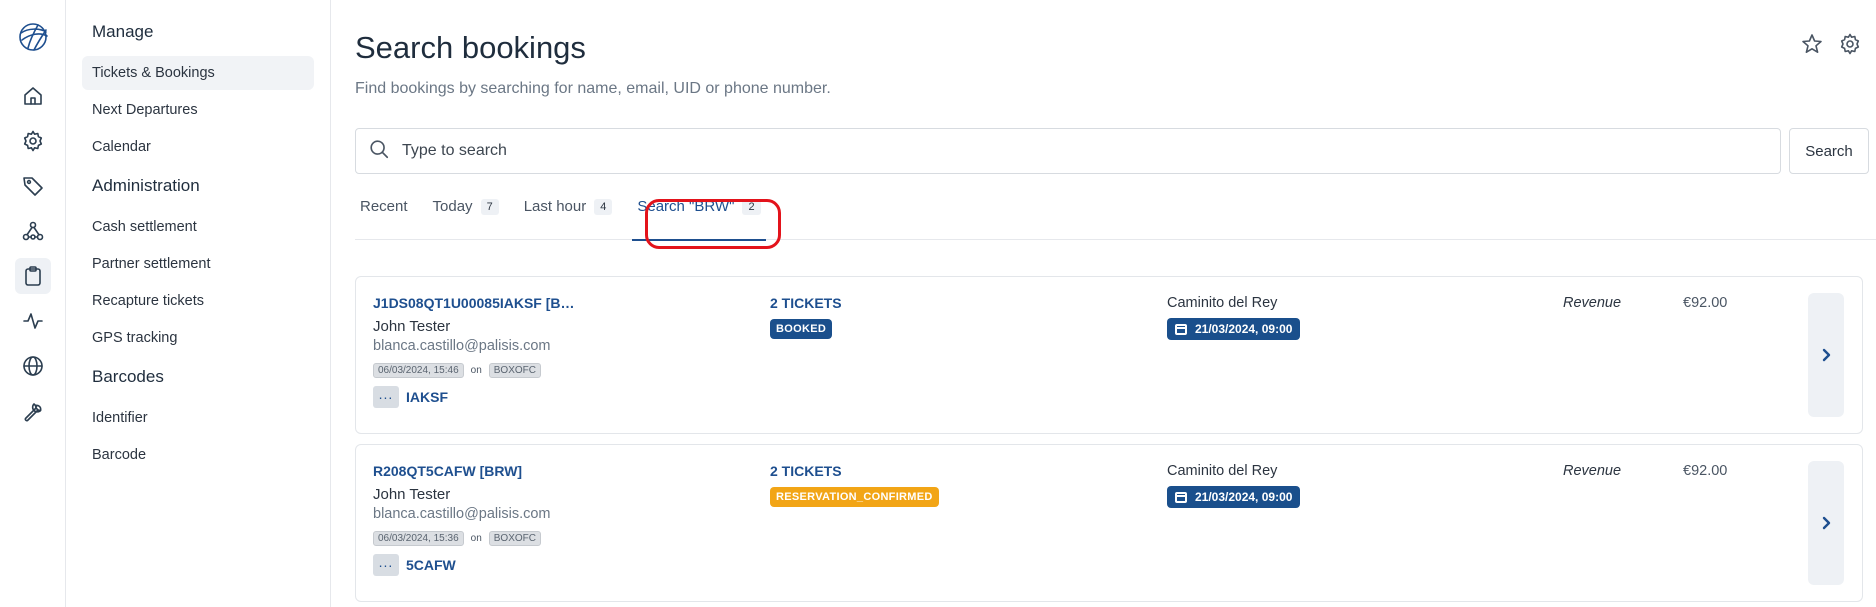 The image size is (1876, 607). What do you see at coordinates (198, 455) in the screenshot?
I see `sidebar-item-barcode: Barcode` at bounding box center [198, 455].